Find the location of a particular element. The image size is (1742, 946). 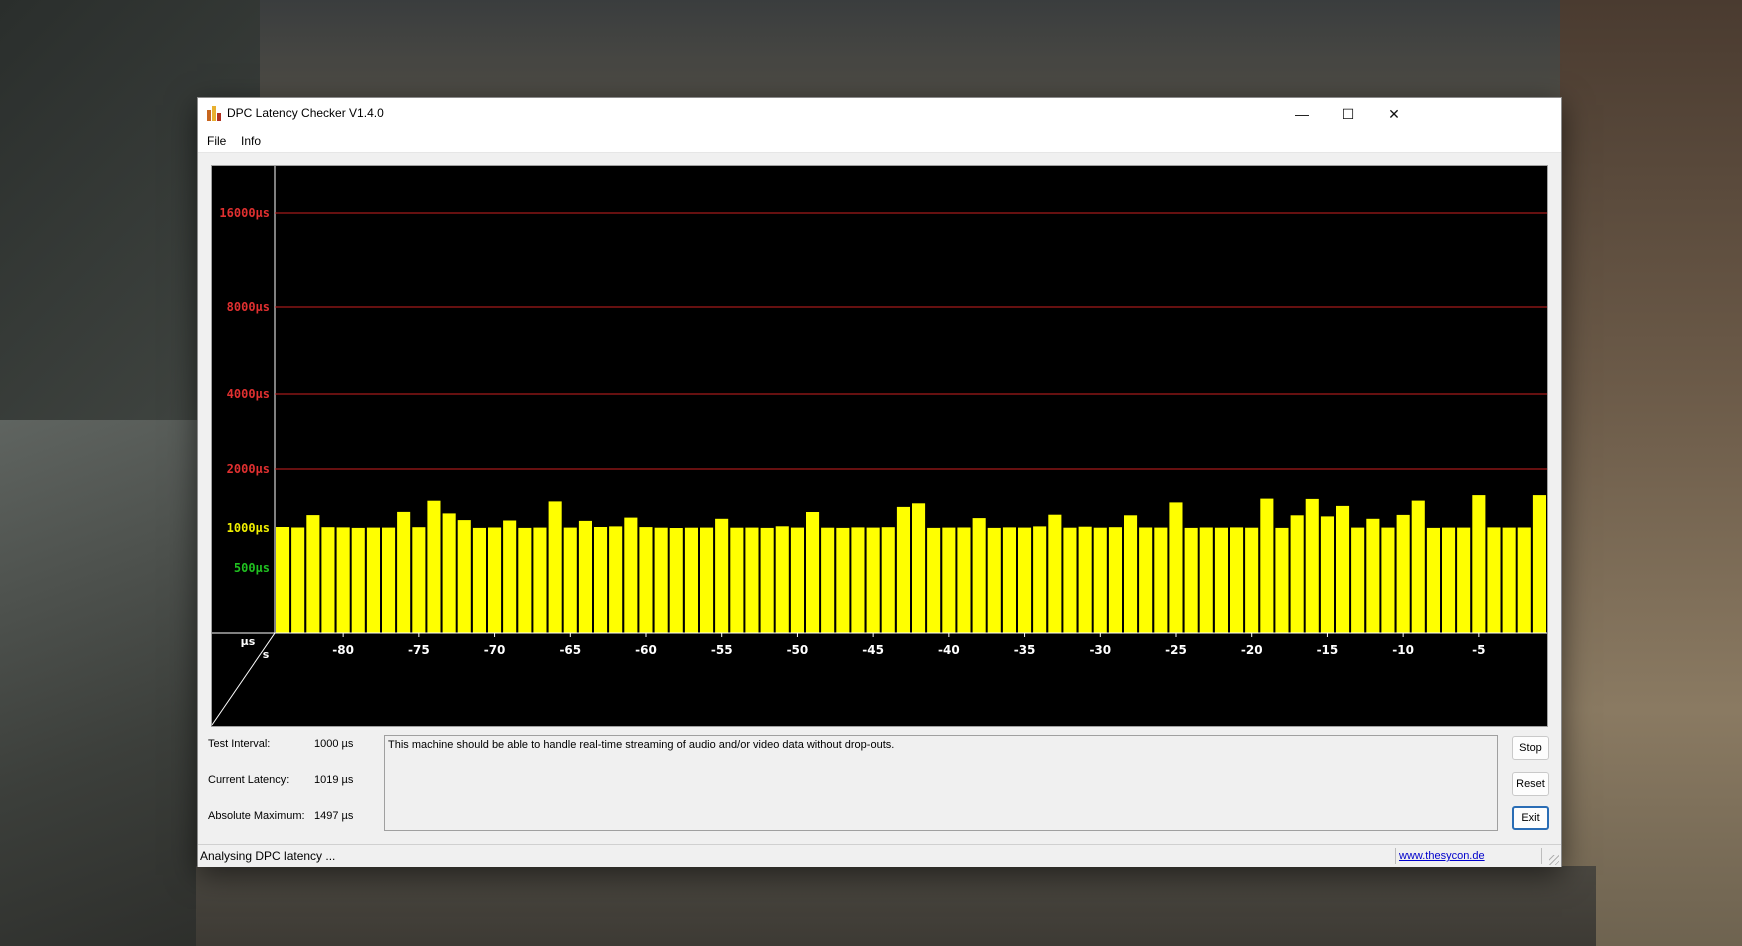

status-divider is located at coordinates (1395, 856).